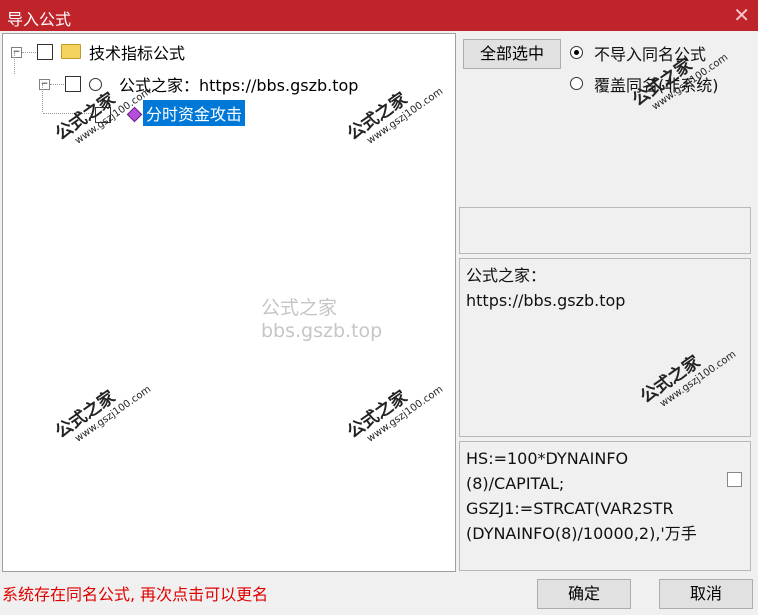  I want to click on code-line: GSZJ1:=STRCAT(VAR2STR, so click(570, 508).